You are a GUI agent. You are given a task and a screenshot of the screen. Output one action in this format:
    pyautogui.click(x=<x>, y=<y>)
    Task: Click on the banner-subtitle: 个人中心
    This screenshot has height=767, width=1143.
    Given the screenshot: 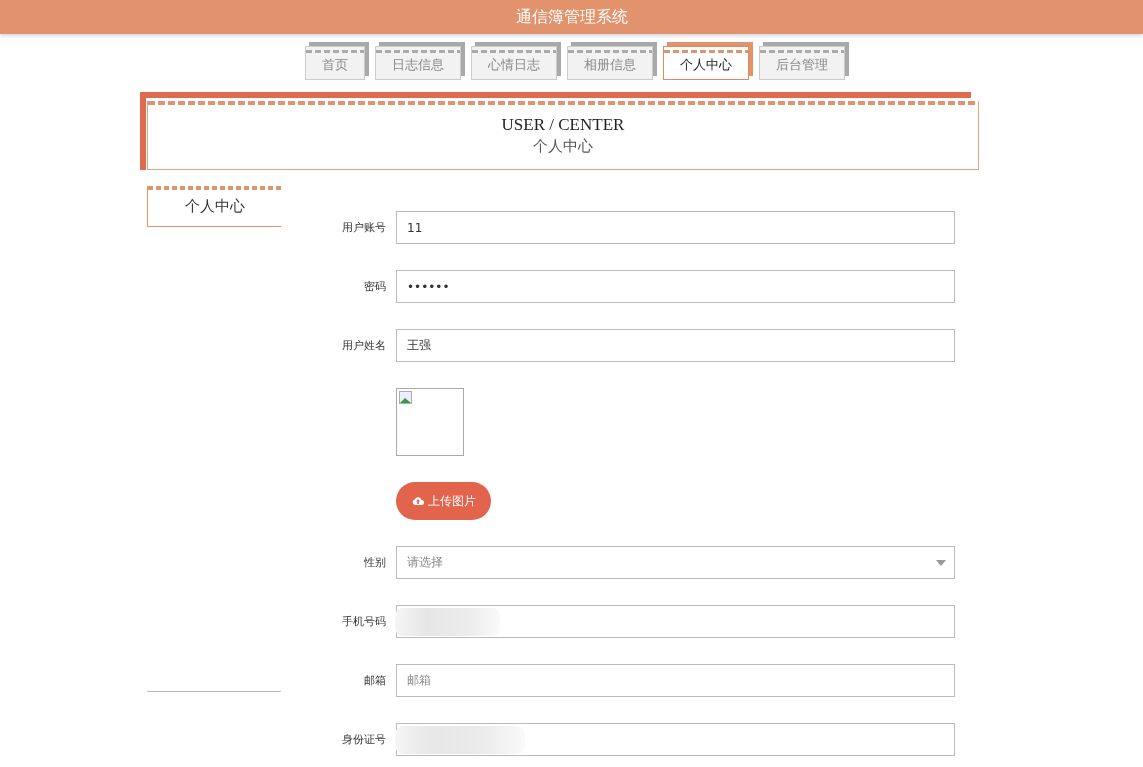 What is the action you would take?
    pyautogui.click(x=563, y=146)
    